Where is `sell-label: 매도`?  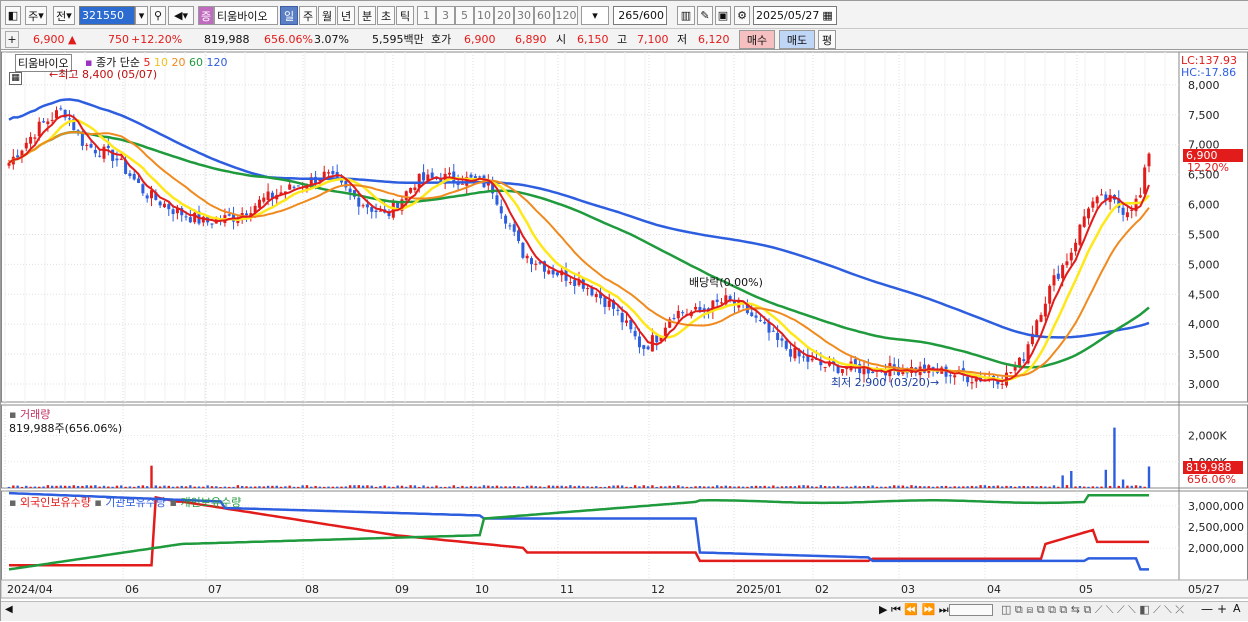 sell-label: 매도 is located at coordinates (797, 40).